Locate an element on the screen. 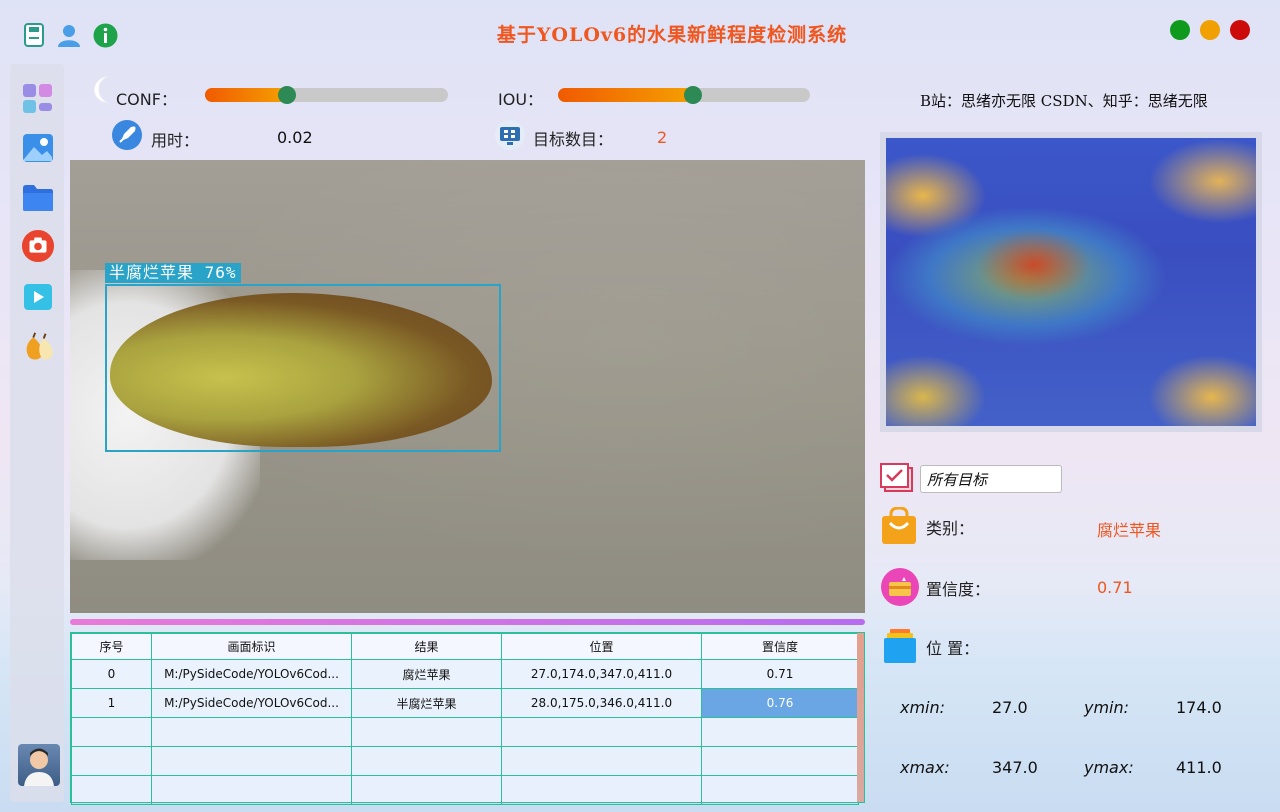 The image size is (1280, 812). close-button is located at coordinates (1240, 30).